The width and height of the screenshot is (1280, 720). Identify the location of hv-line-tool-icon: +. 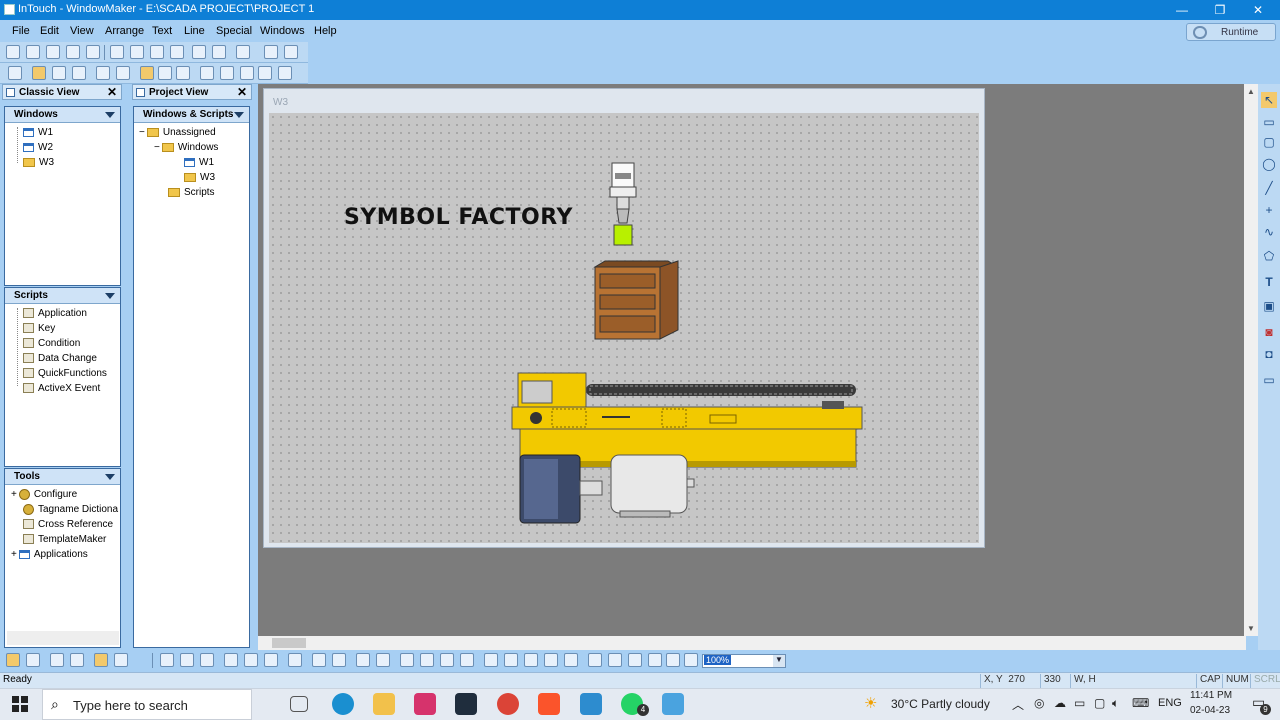
(1269, 210).